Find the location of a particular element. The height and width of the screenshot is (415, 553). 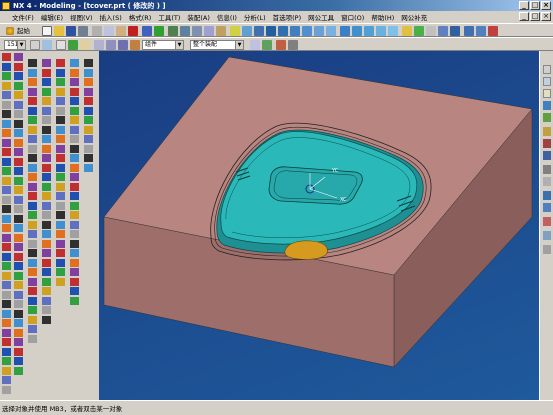

type-filter-select: 组件 ▼ is located at coordinates (163, 45).